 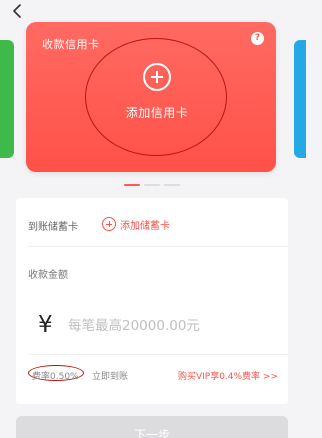 I want to click on highlight-ring, so click(x=156, y=97).